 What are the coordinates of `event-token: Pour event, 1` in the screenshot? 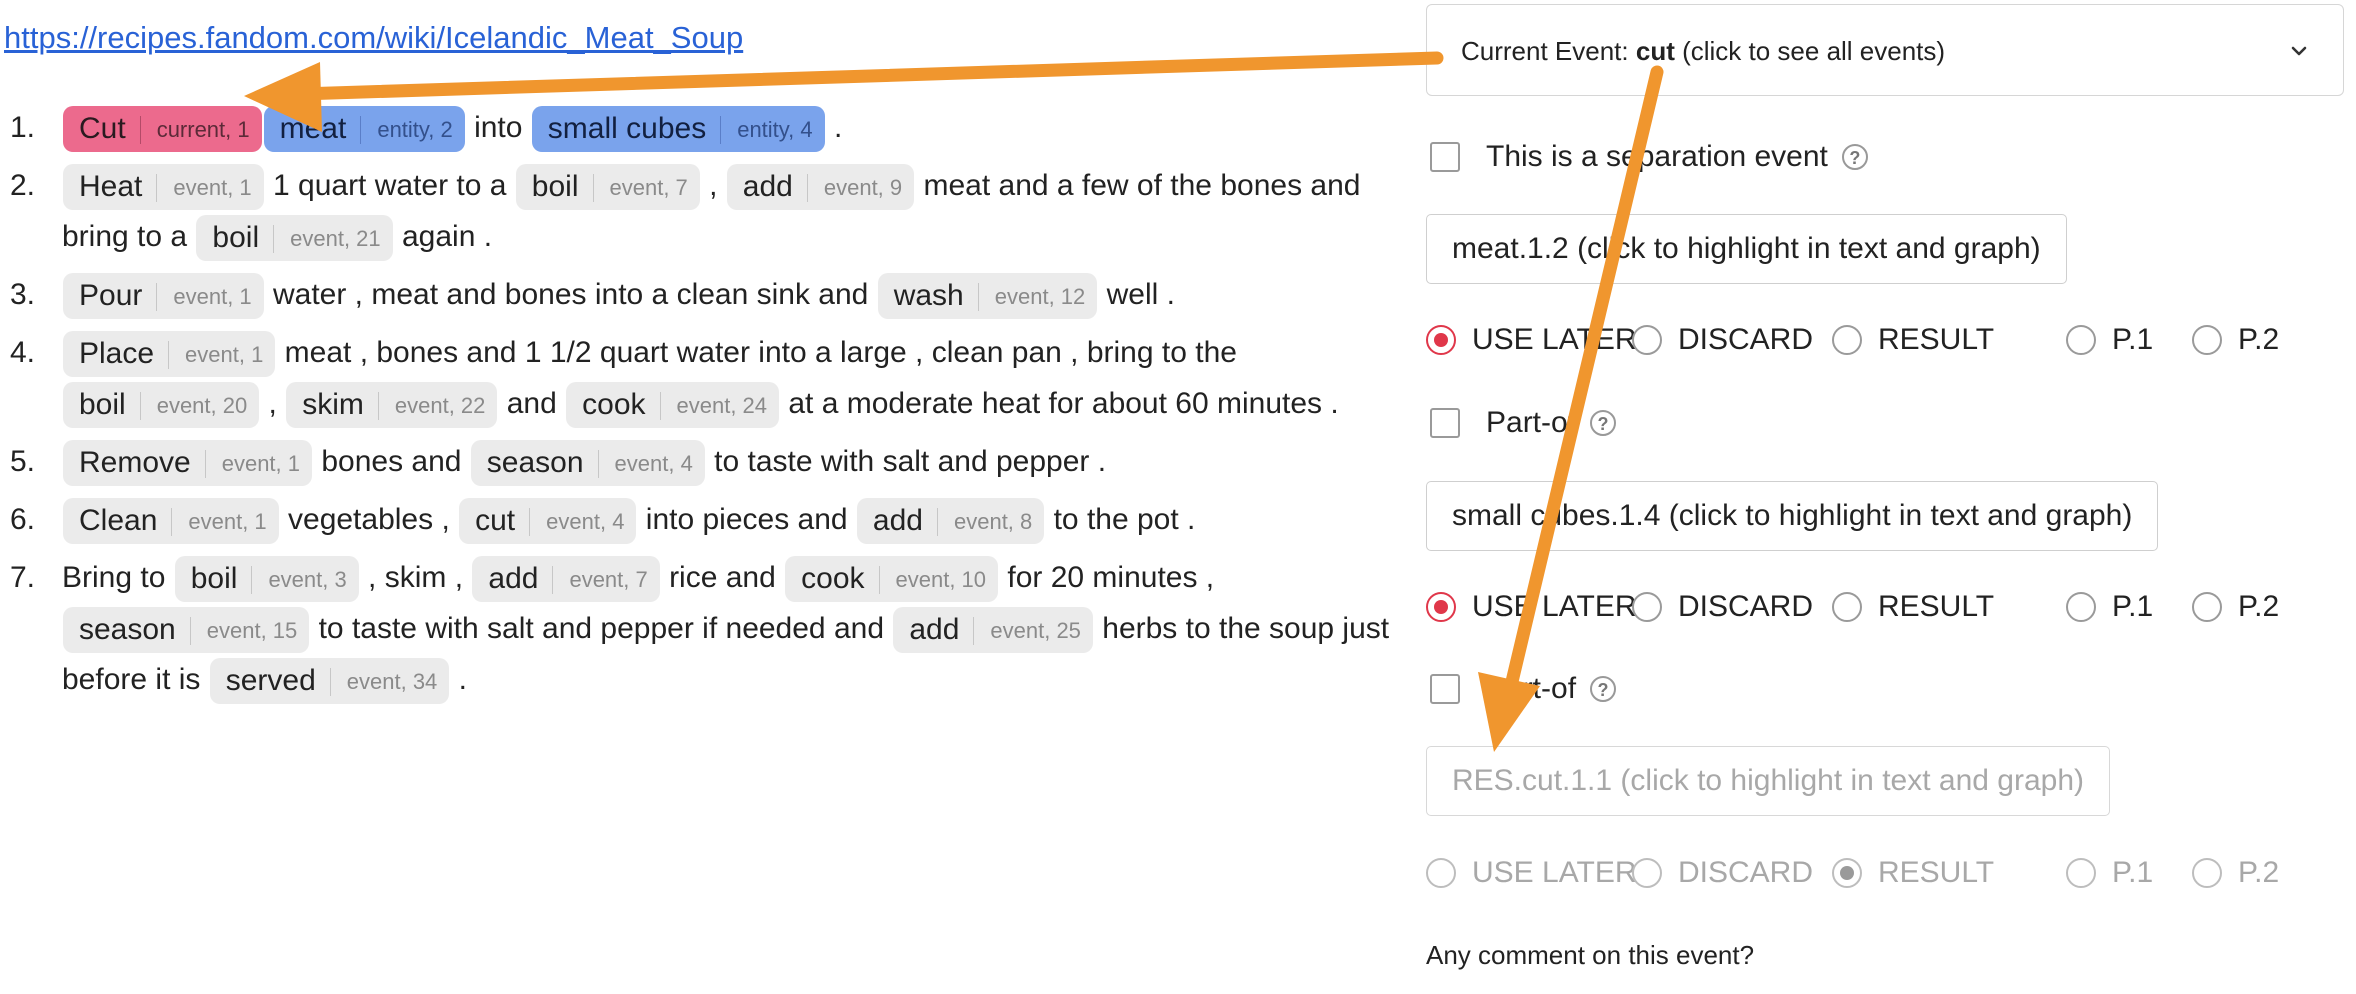 It's located at (163, 296).